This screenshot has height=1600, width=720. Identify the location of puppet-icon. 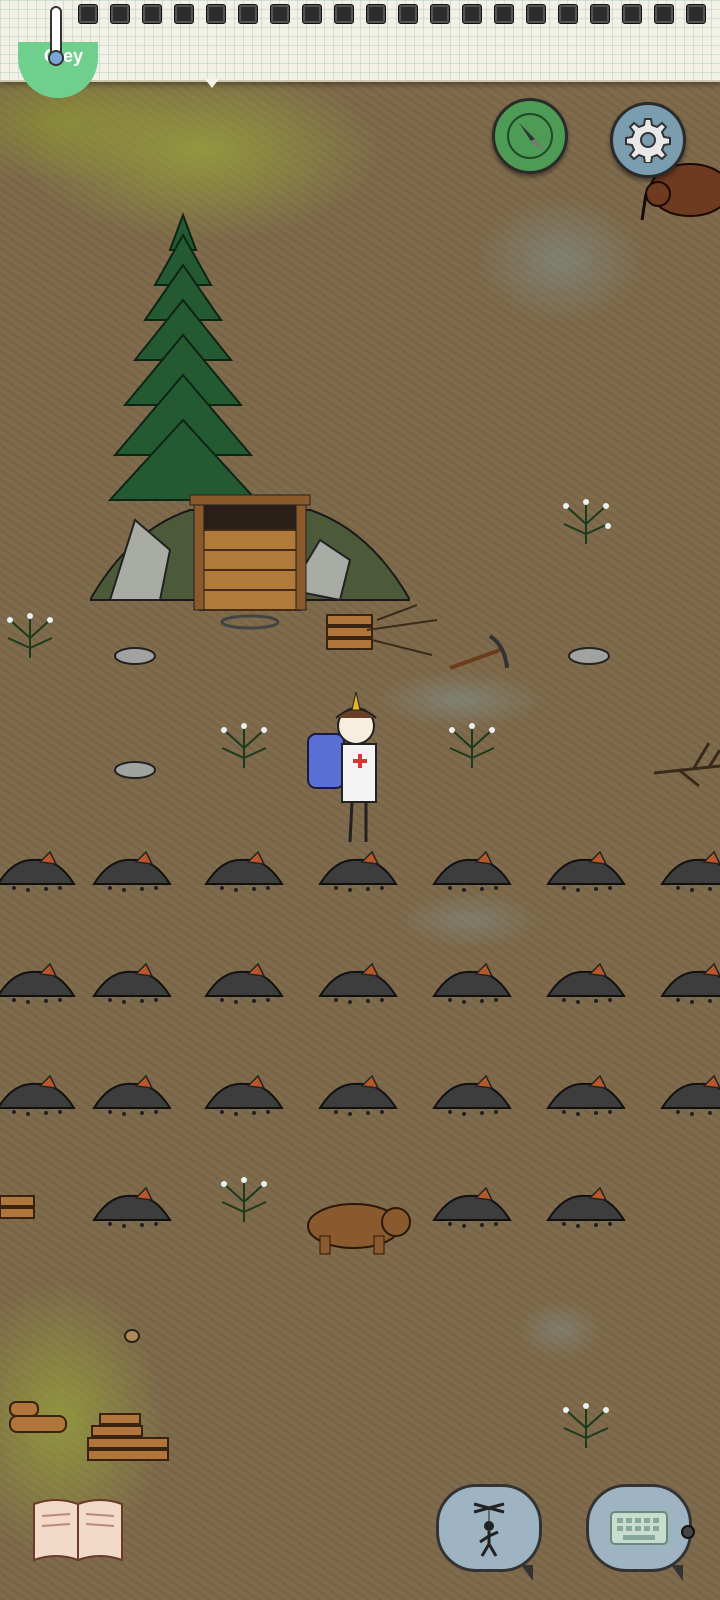
(489, 1529).